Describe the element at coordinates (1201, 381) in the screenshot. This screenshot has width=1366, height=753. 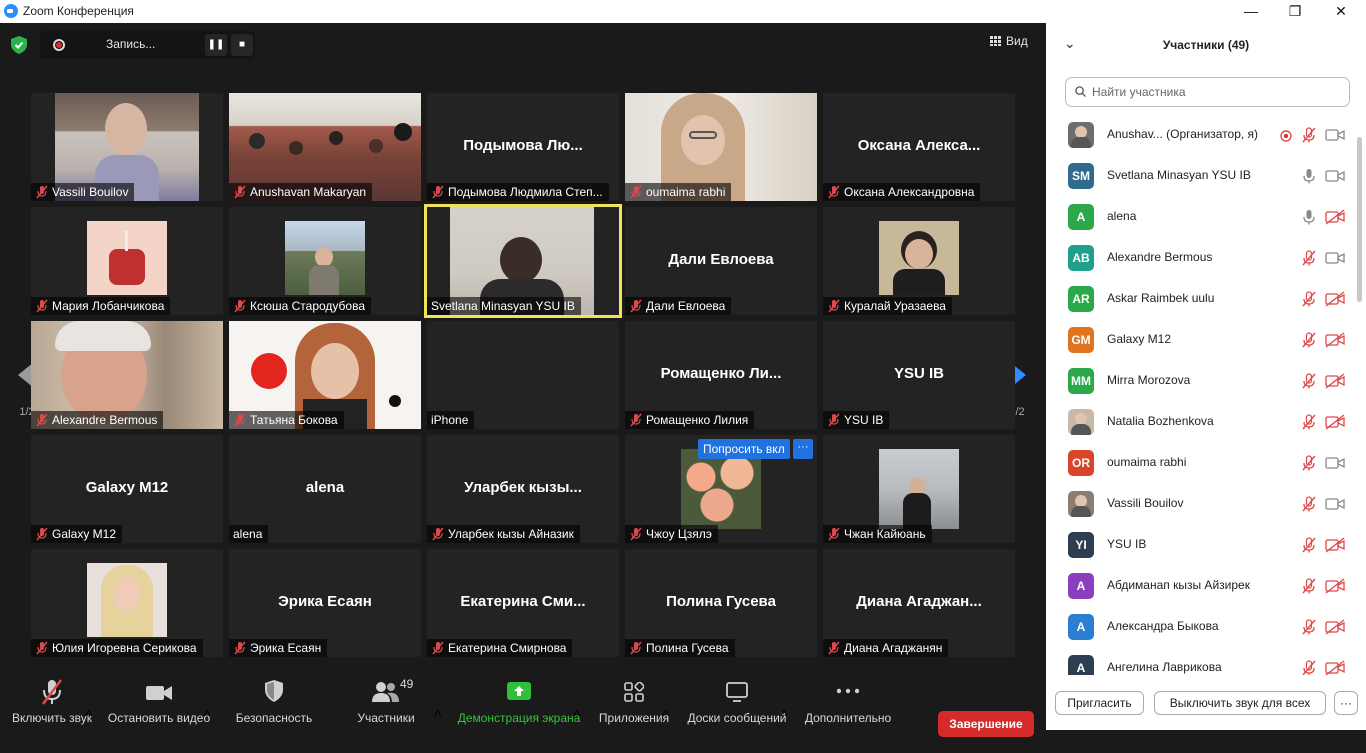
I see `participant-row: MM Mirra Morozova` at that location.